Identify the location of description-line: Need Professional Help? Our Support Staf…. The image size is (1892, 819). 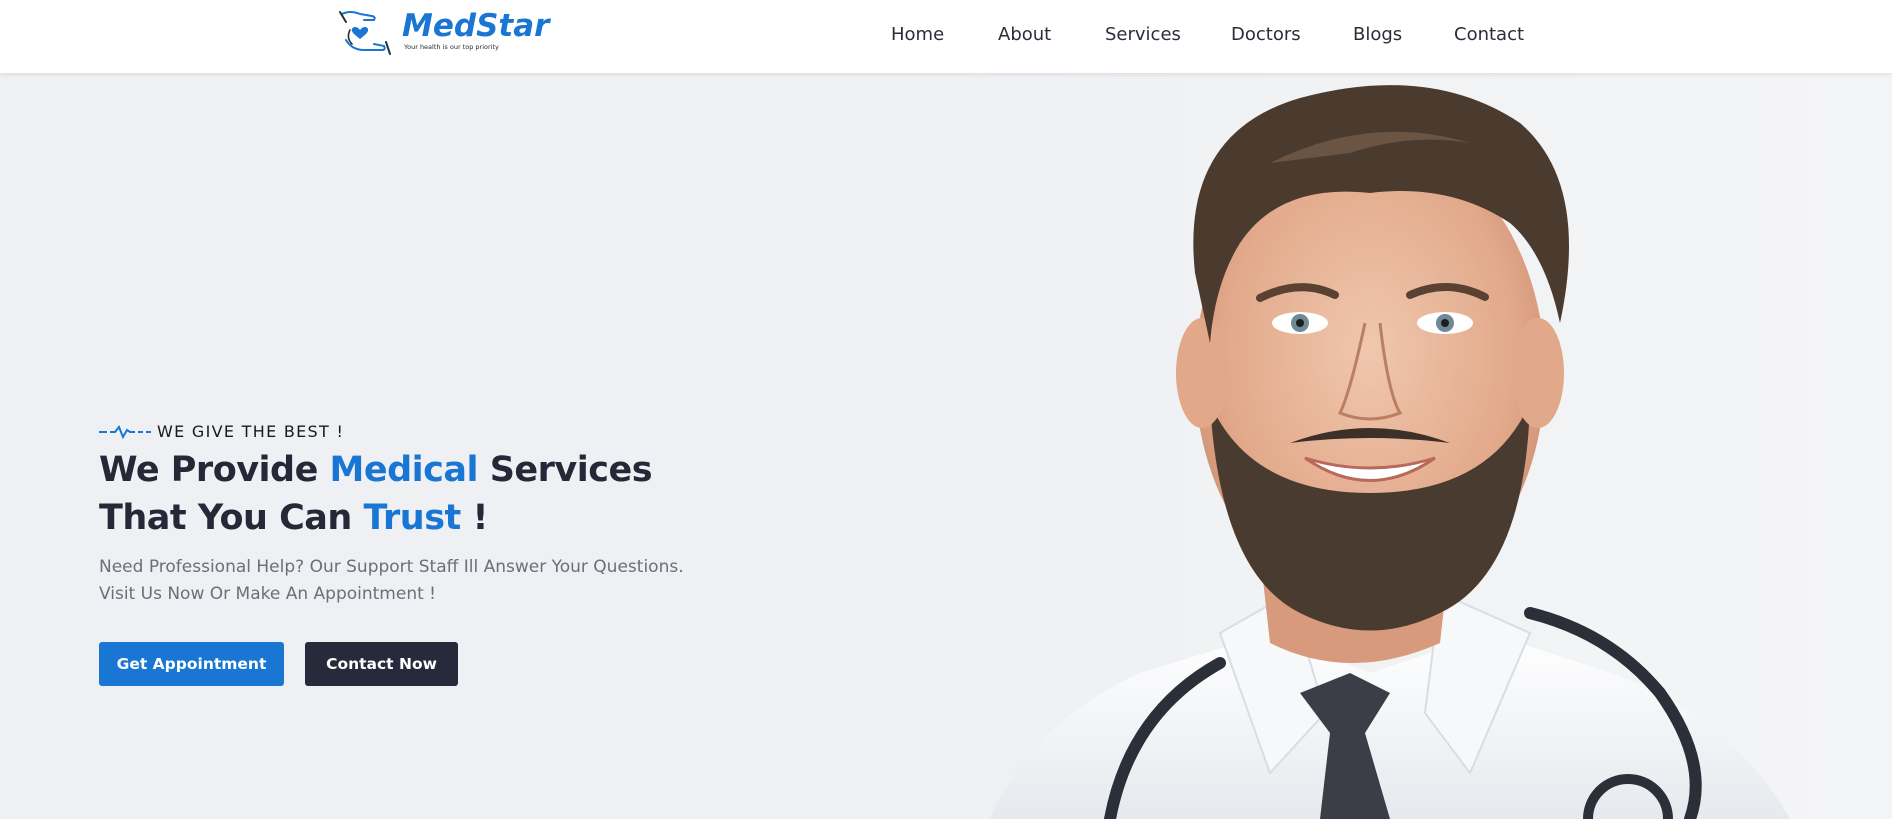
(391, 567).